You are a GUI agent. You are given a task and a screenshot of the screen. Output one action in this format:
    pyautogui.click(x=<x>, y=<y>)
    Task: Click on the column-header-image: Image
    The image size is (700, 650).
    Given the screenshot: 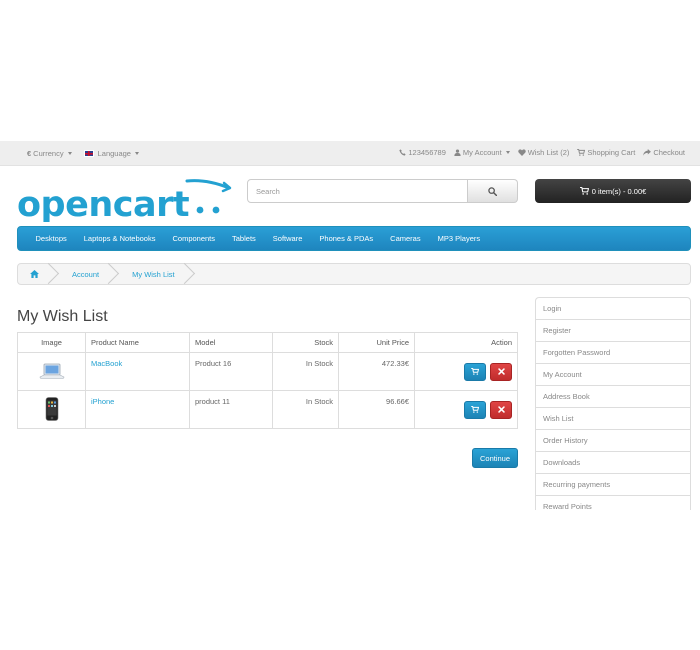 What is the action you would take?
    pyautogui.click(x=51, y=342)
    